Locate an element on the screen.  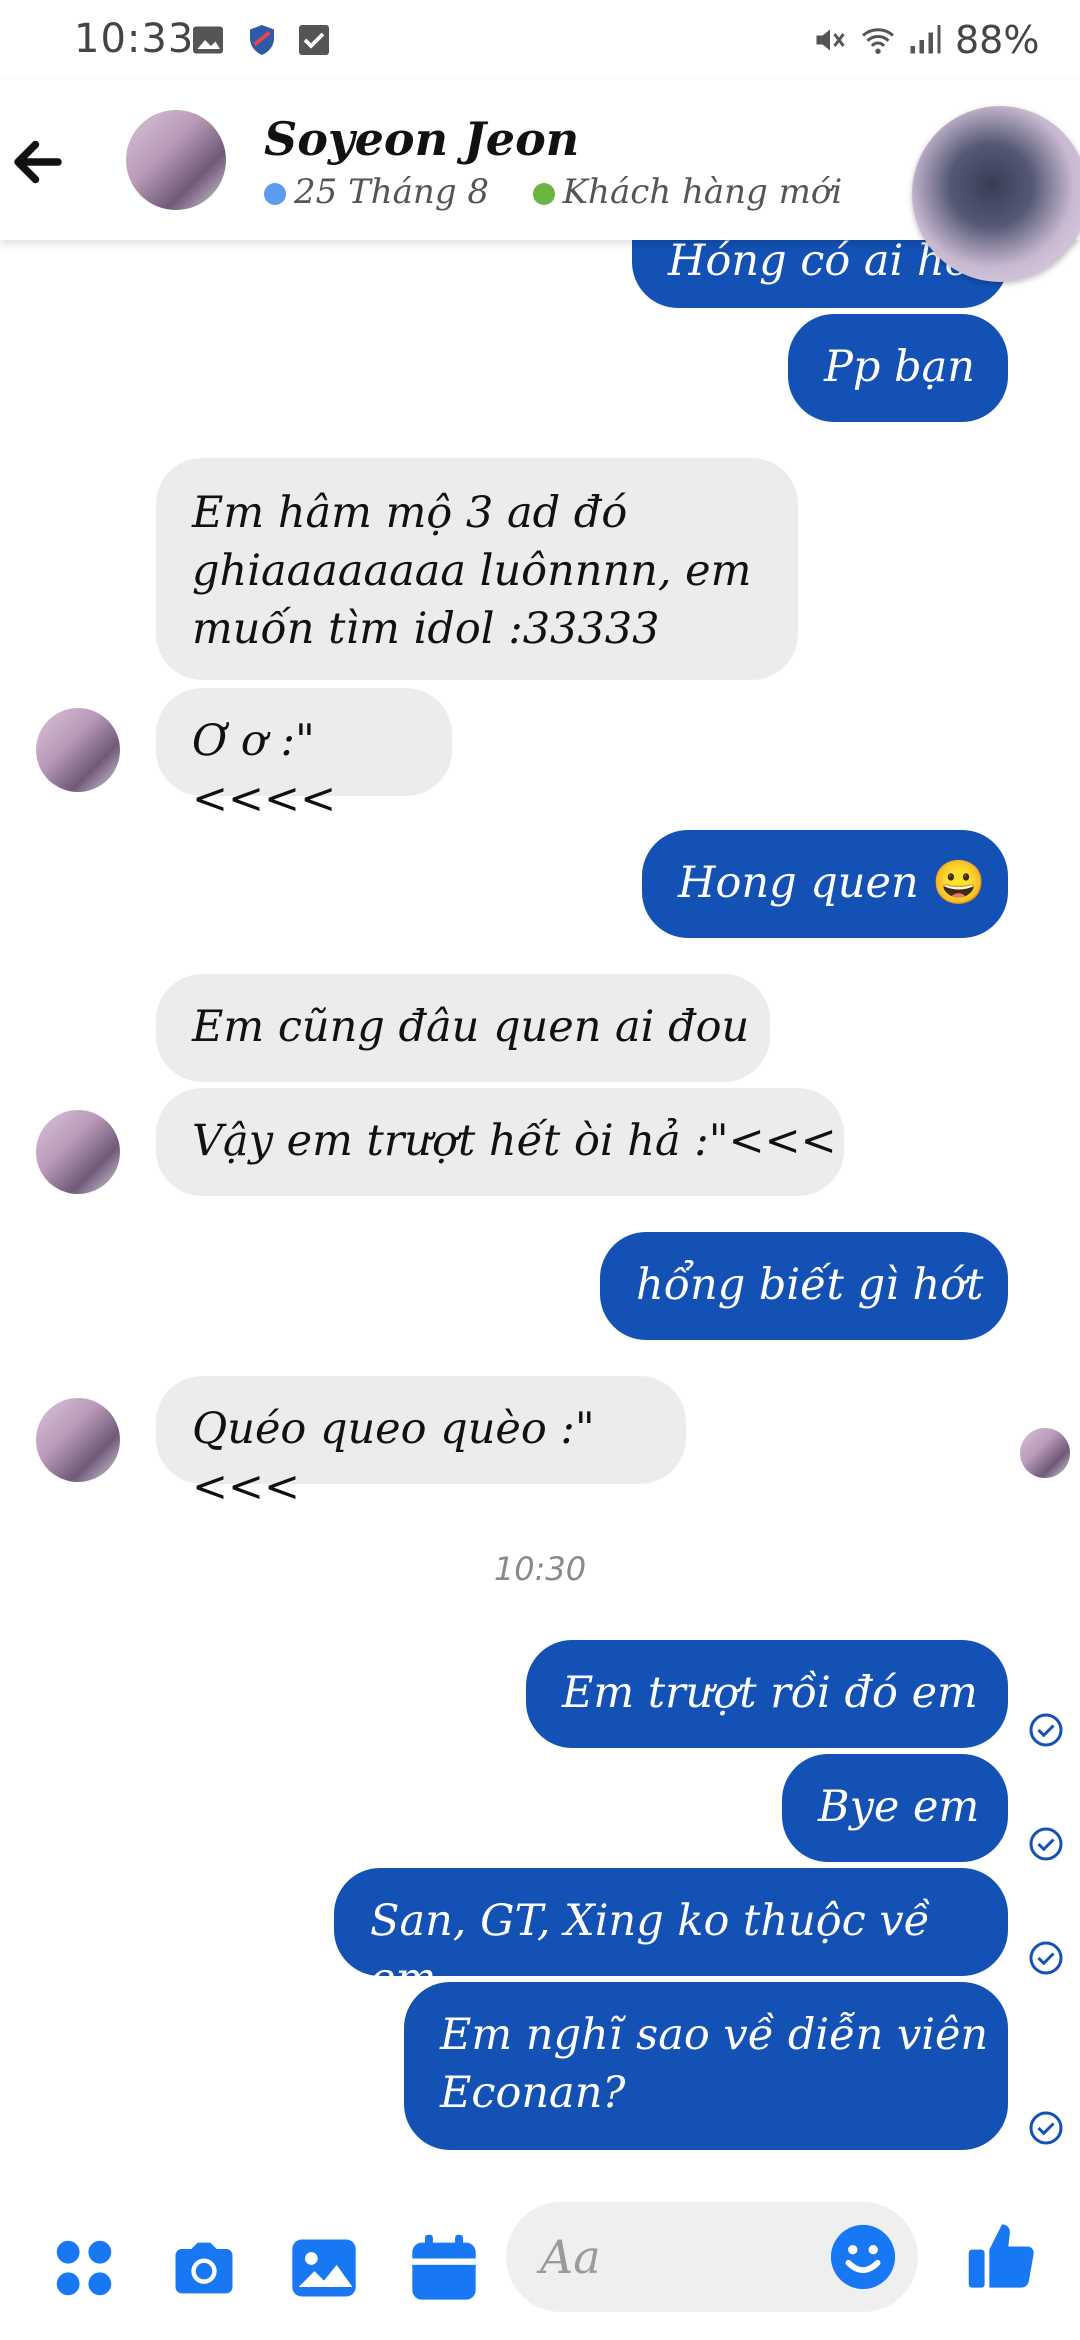
status-bar: 10:33 88% is located at coordinates (540, 40).